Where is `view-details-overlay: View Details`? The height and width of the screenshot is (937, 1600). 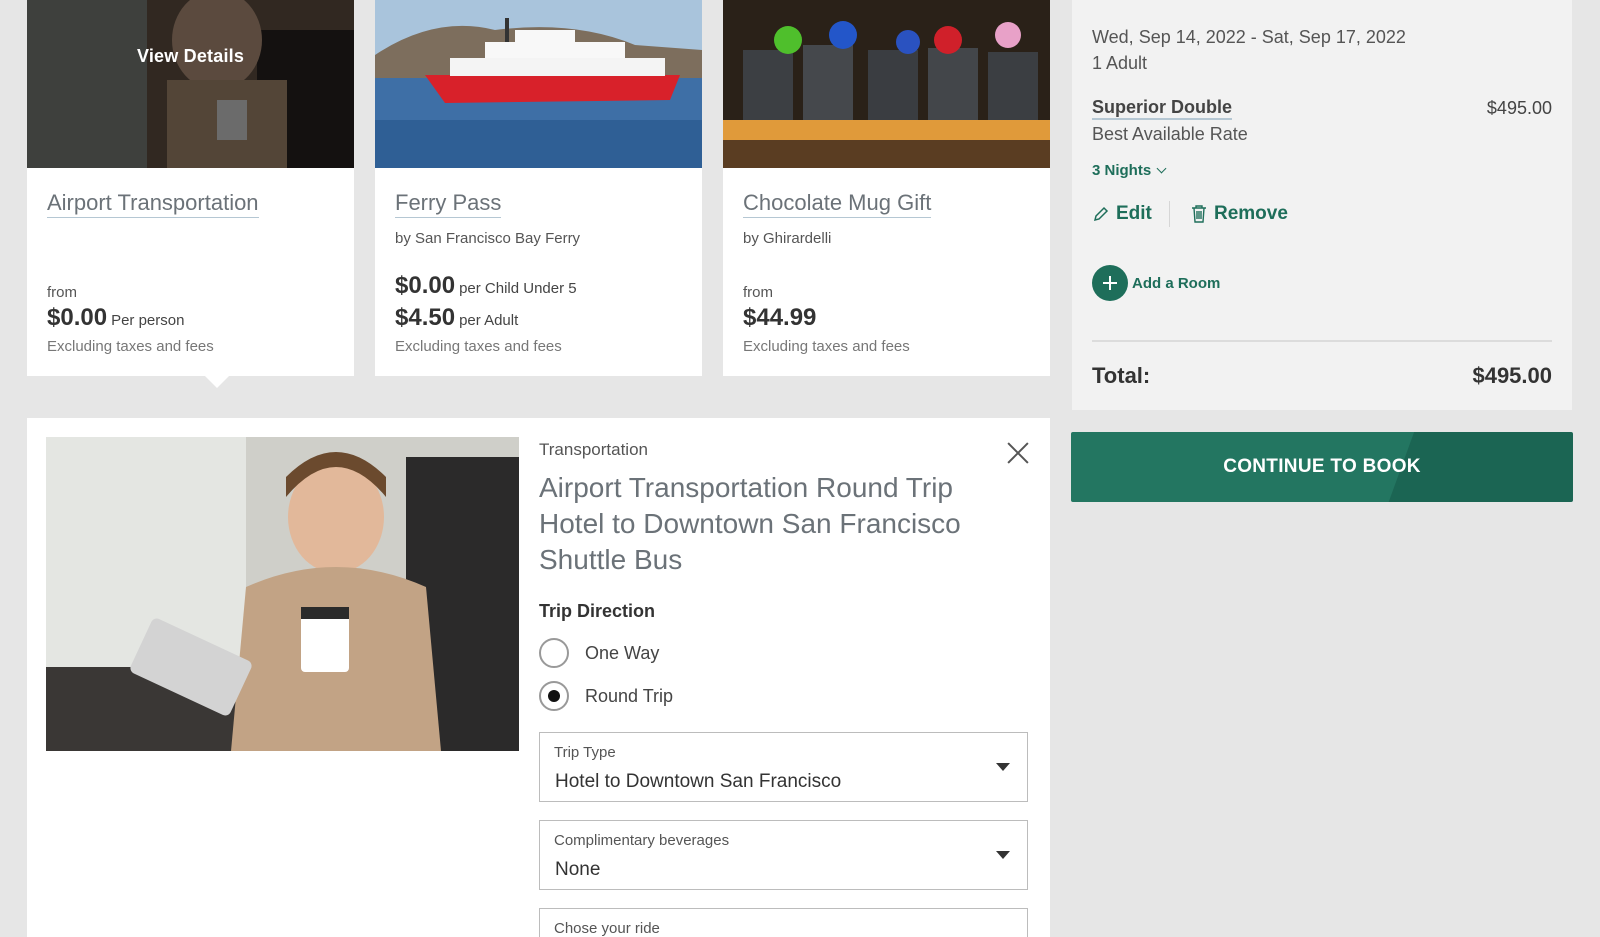
view-details-overlay: View Details is located at coordinates (190, 84).